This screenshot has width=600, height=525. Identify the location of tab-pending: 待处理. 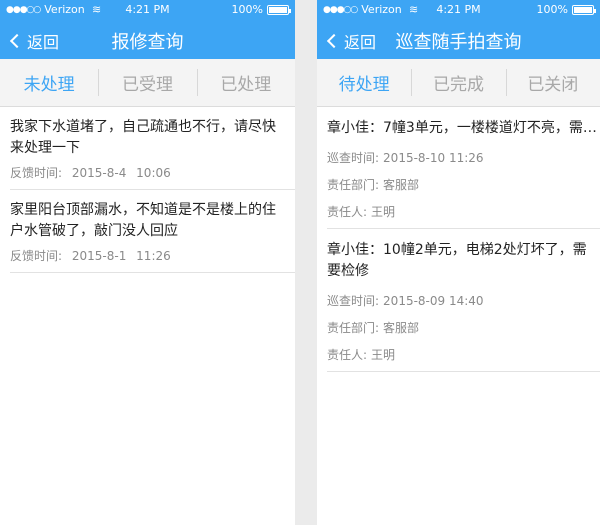
(364, 82).